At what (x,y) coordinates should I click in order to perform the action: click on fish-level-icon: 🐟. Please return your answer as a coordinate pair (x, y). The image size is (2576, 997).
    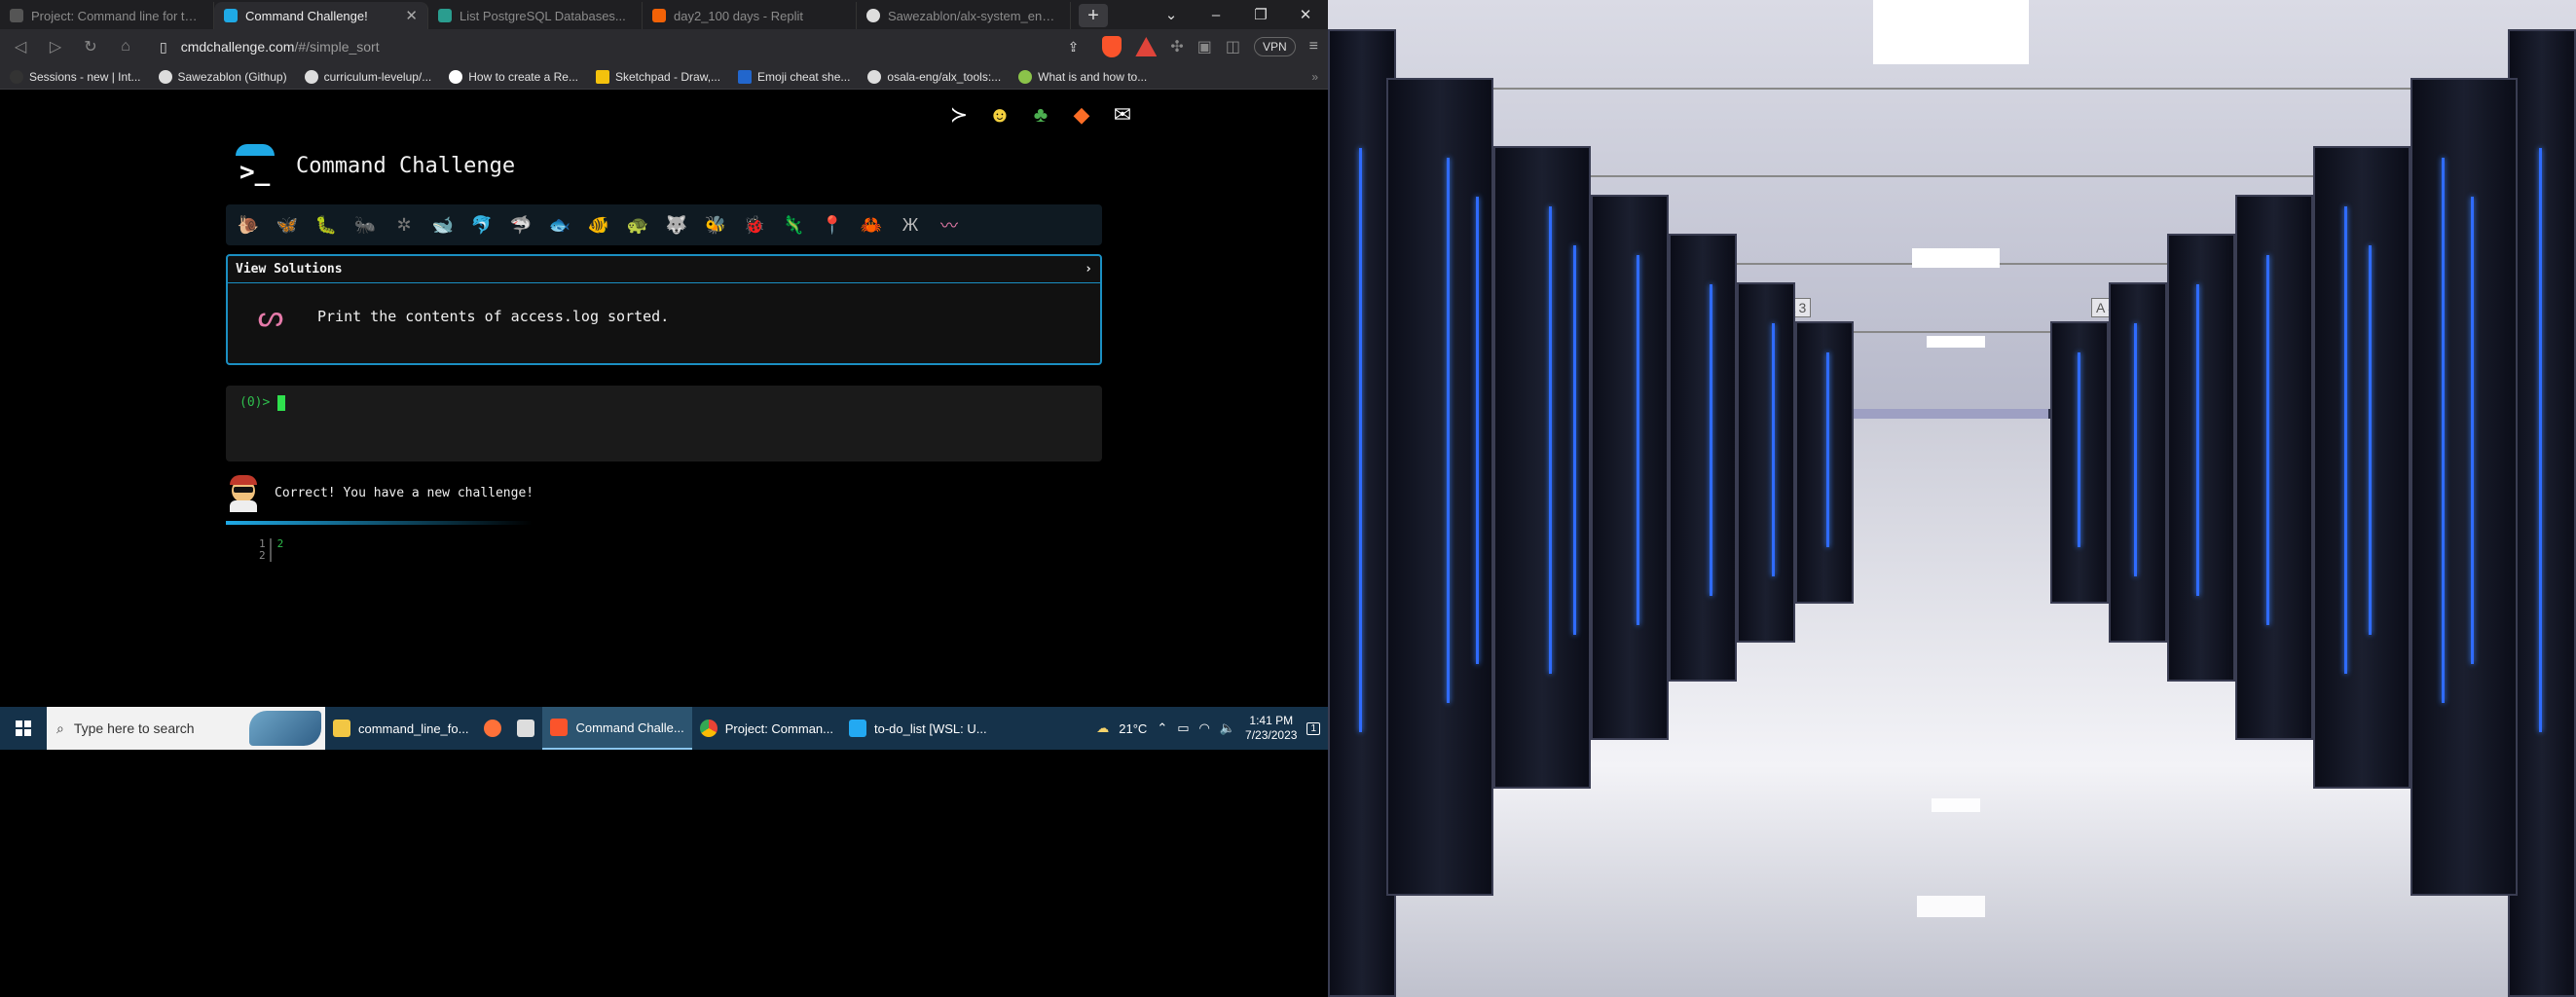
    Looking at the image, I should click on (559, 225).